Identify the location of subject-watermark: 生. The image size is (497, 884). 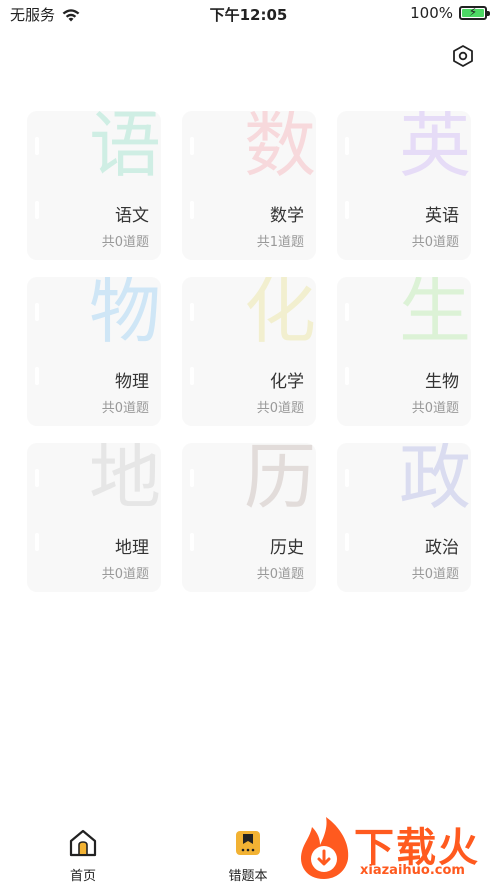
(434, 315).